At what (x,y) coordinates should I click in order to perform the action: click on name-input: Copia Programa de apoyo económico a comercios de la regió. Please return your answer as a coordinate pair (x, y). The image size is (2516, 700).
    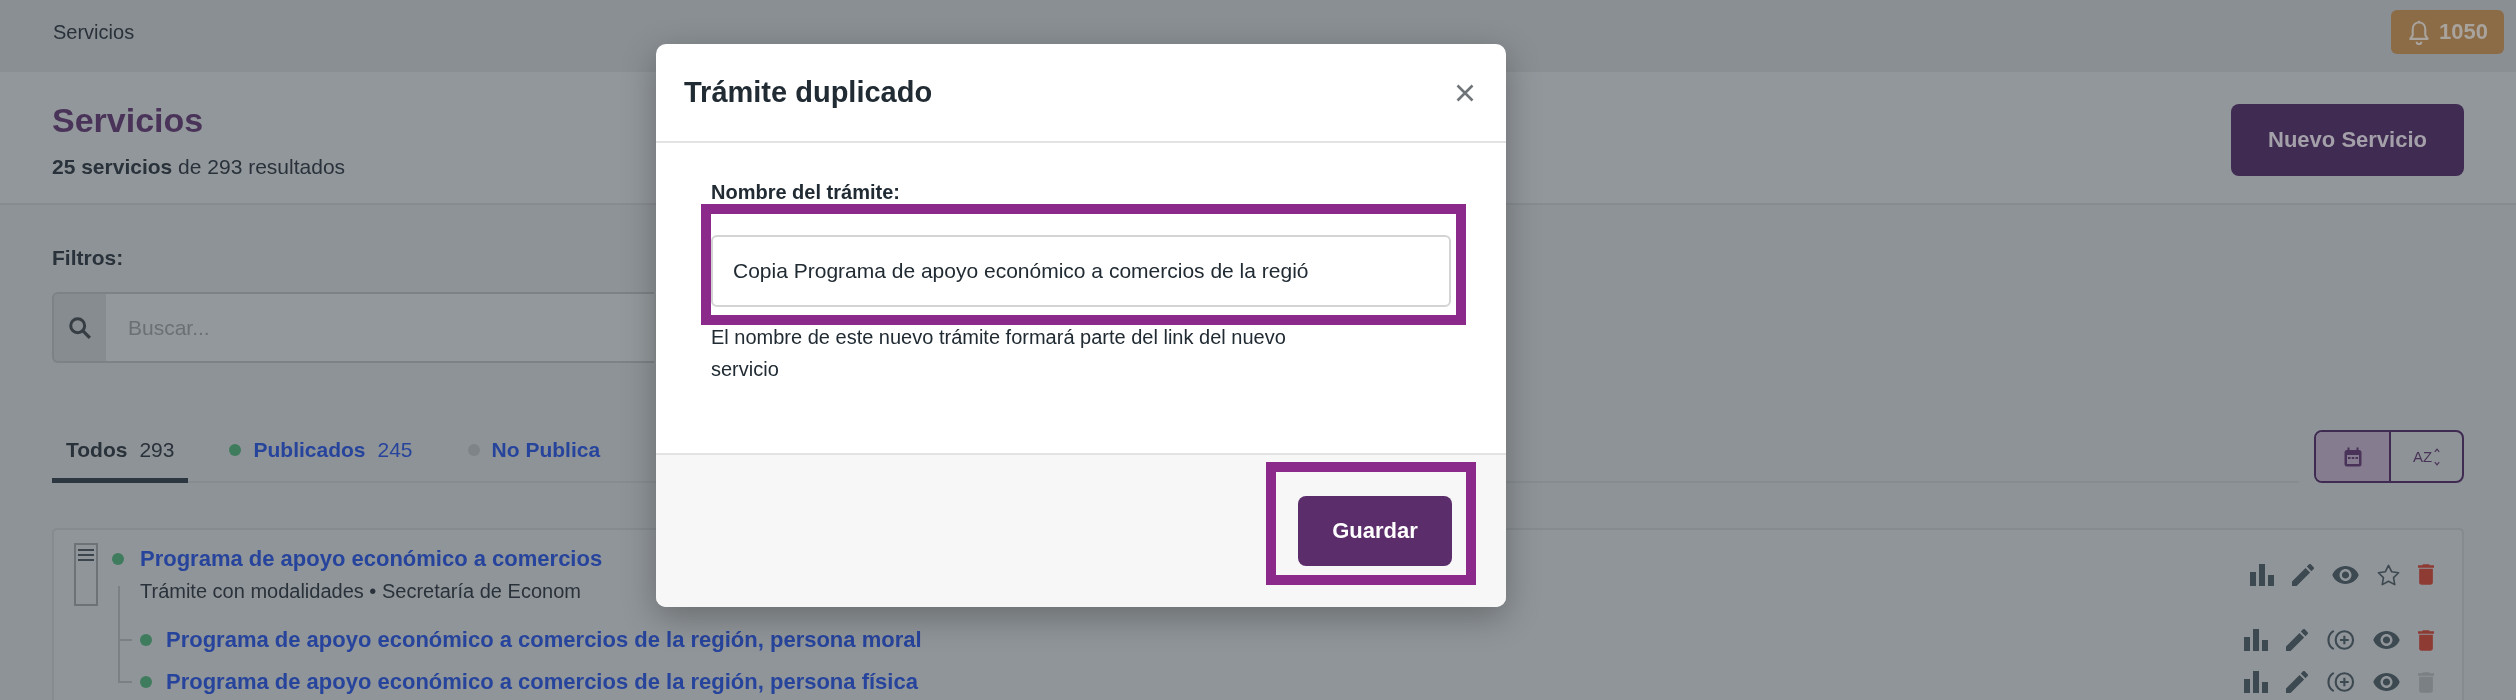
    Looking at the image, I should click on (1081, 271).